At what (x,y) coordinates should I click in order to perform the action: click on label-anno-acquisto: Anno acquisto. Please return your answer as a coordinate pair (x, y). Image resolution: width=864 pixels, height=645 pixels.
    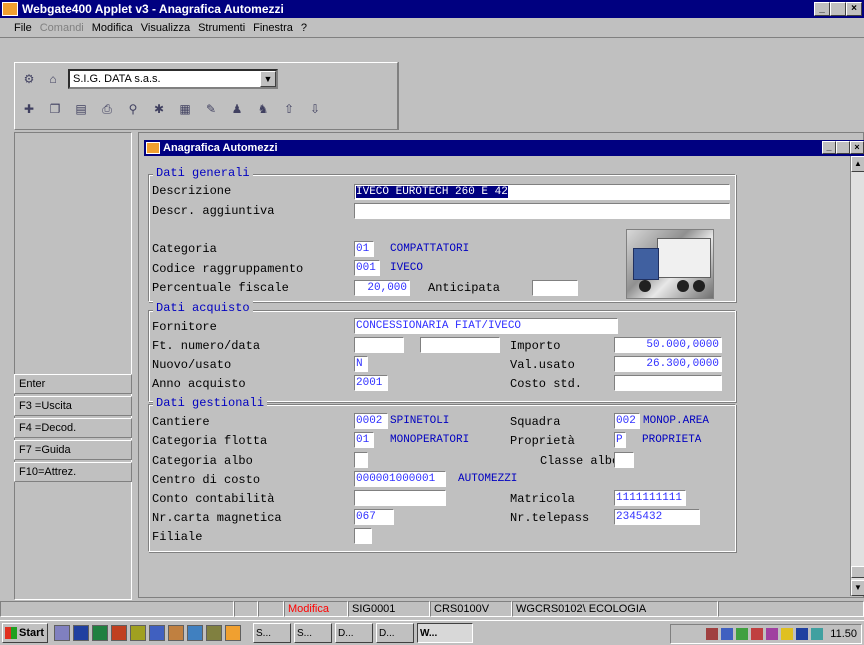
    Looking at the image, I should click on (199, 384).